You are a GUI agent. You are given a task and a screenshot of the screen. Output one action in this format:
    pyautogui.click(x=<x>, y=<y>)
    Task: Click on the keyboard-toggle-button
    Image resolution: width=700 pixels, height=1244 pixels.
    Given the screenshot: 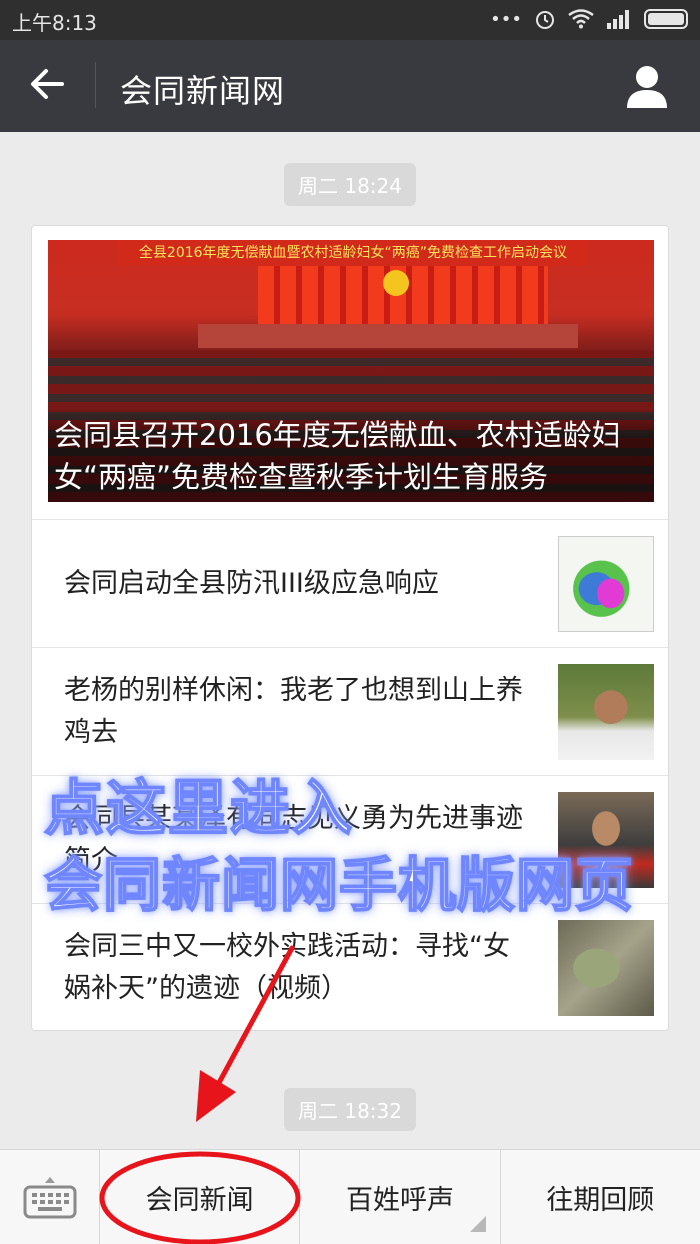 What is the action you would take?
    pyautogui.click(x=50, y=1197)
    